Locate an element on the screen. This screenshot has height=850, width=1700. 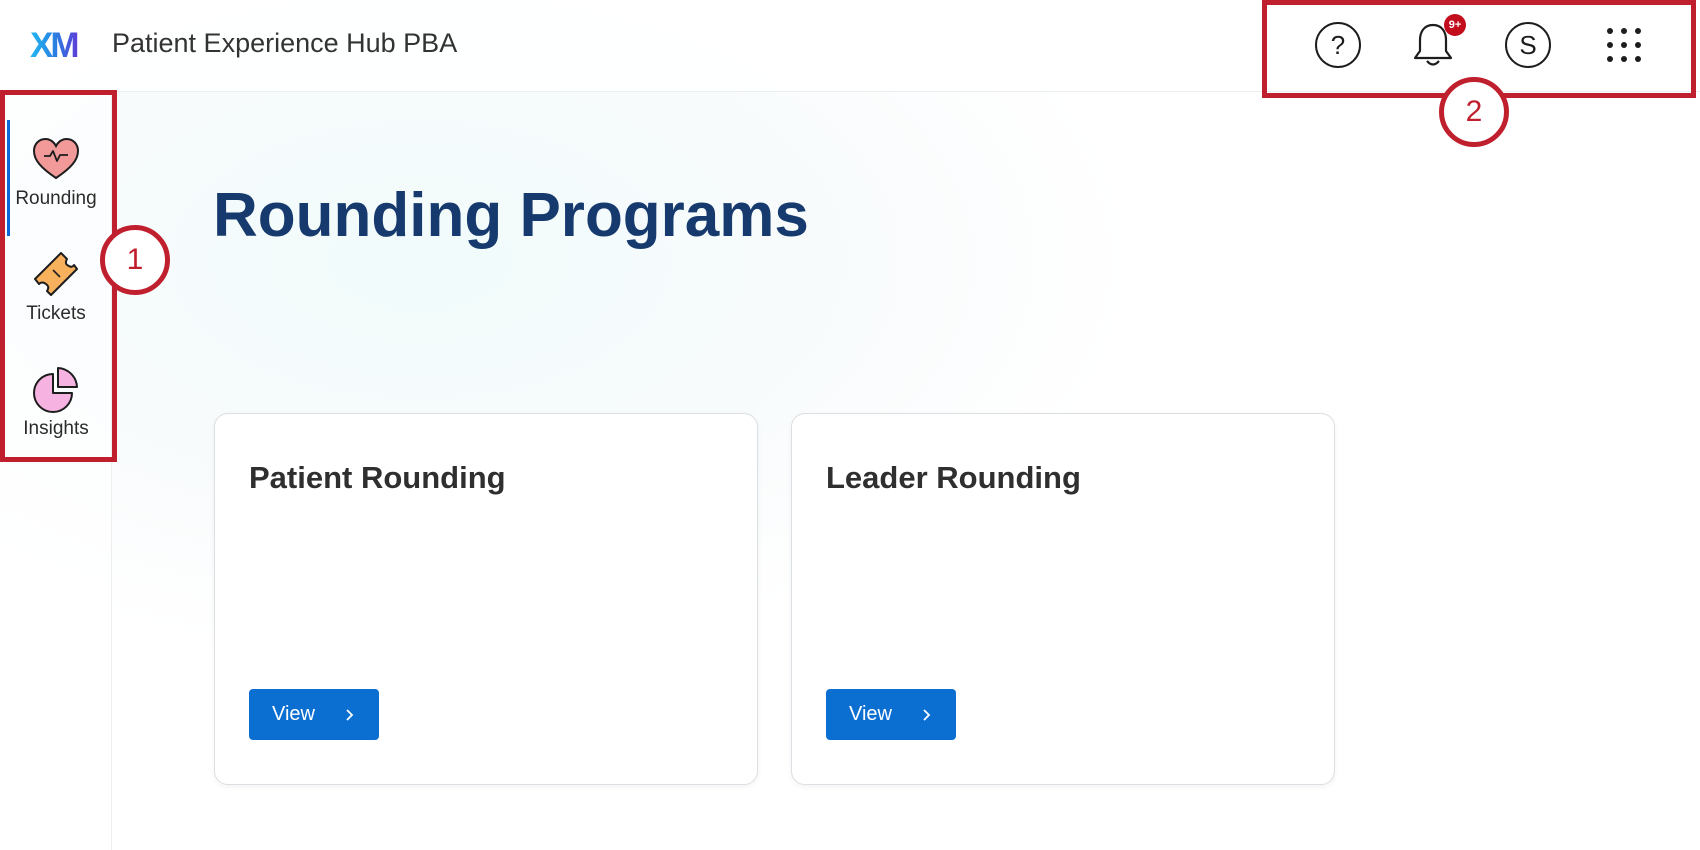
sidebar-item-tickets: Tickets is located at coordinates (56, 290).